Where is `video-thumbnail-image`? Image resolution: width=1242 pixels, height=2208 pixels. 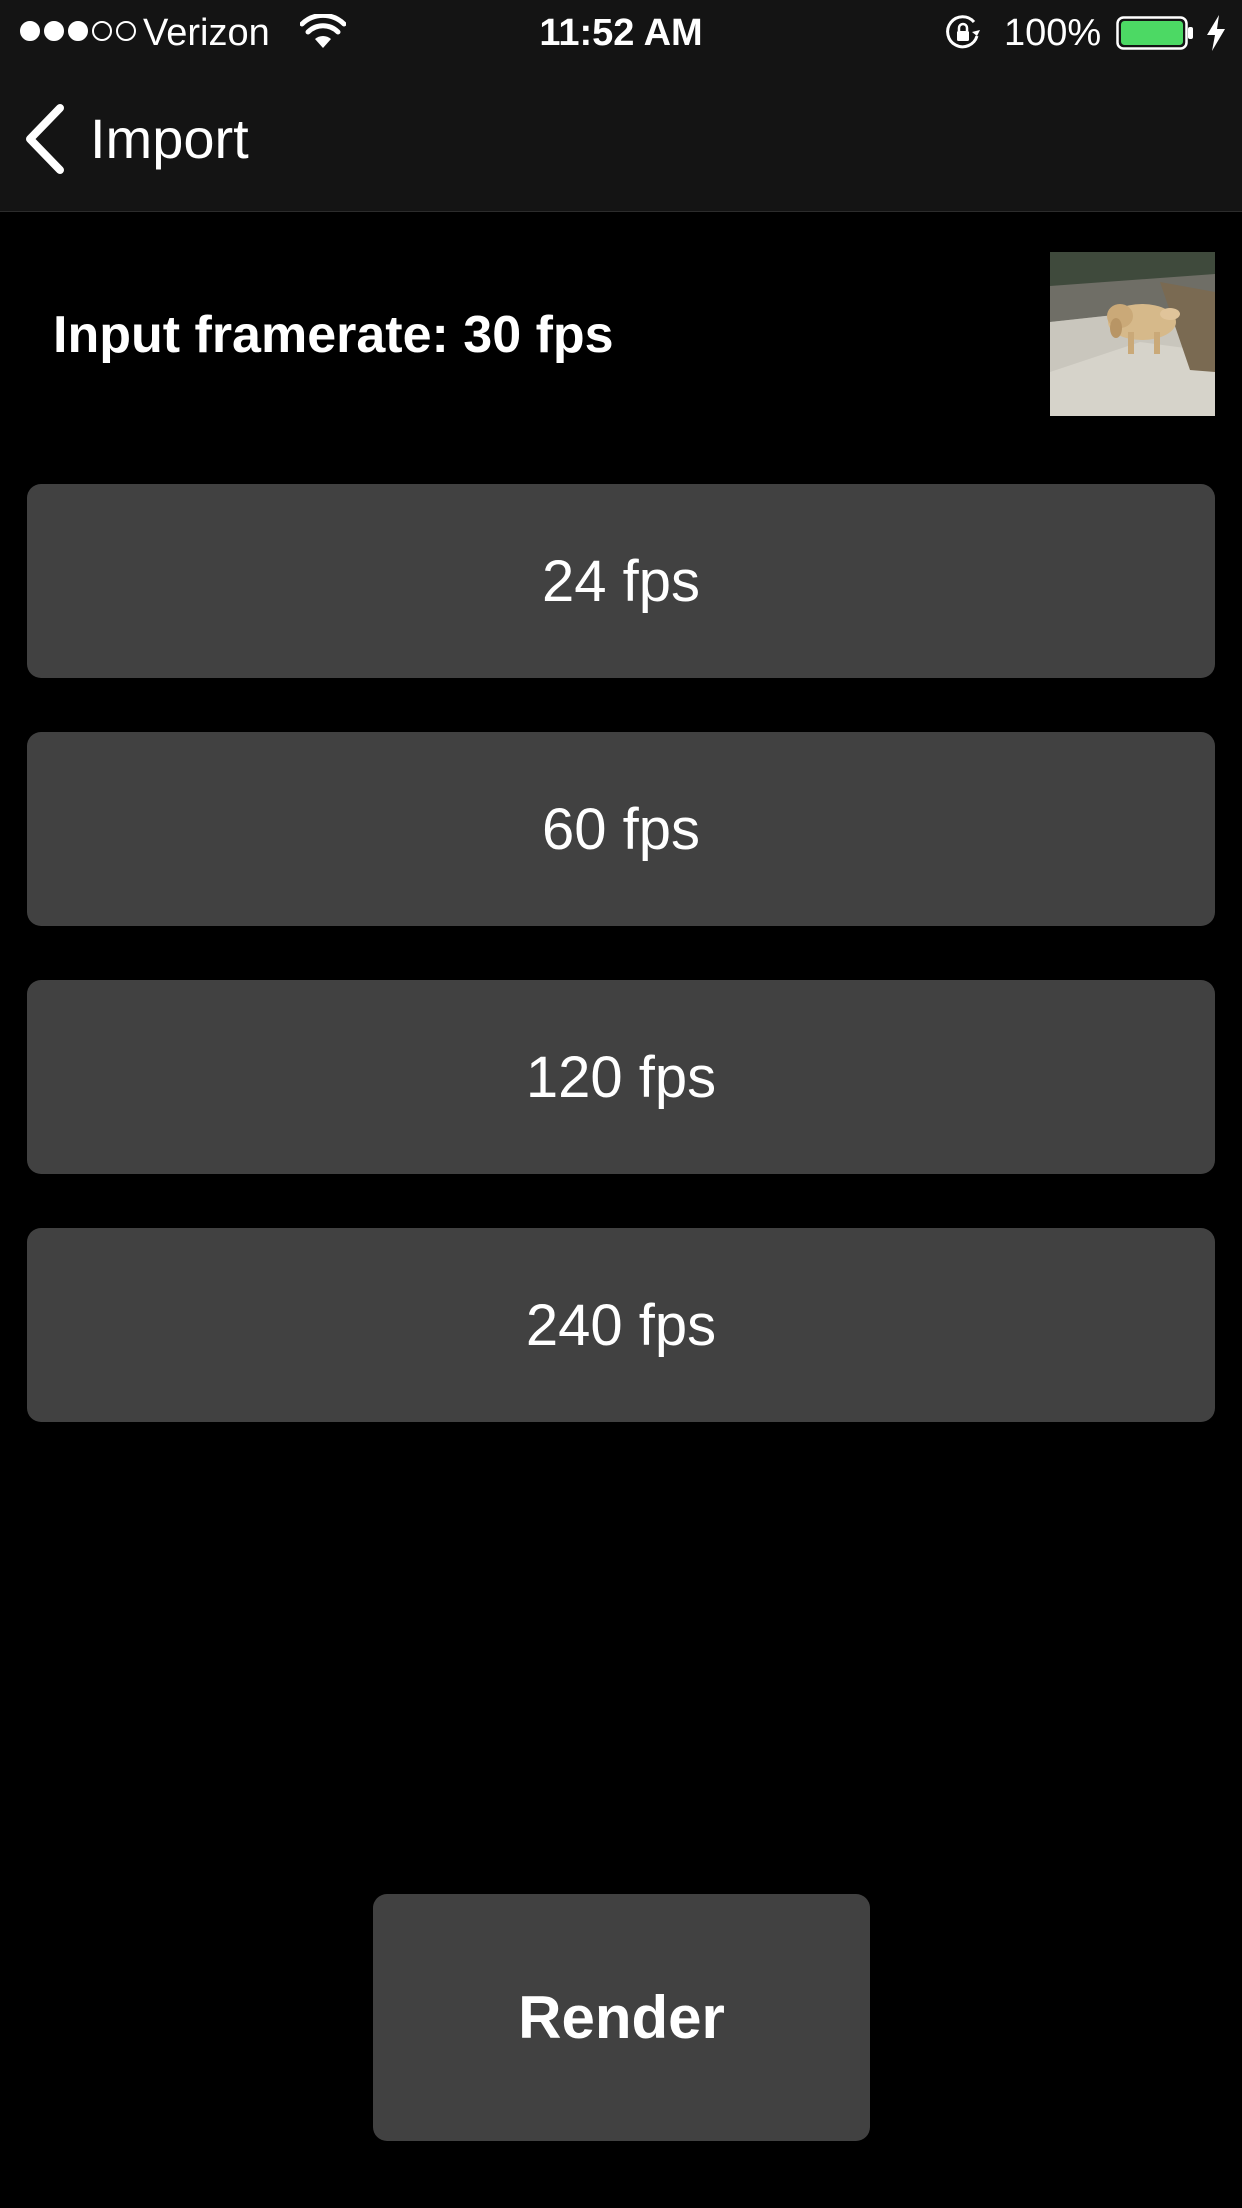
video-thumbnail-image is located at coordinates (1132, 334).